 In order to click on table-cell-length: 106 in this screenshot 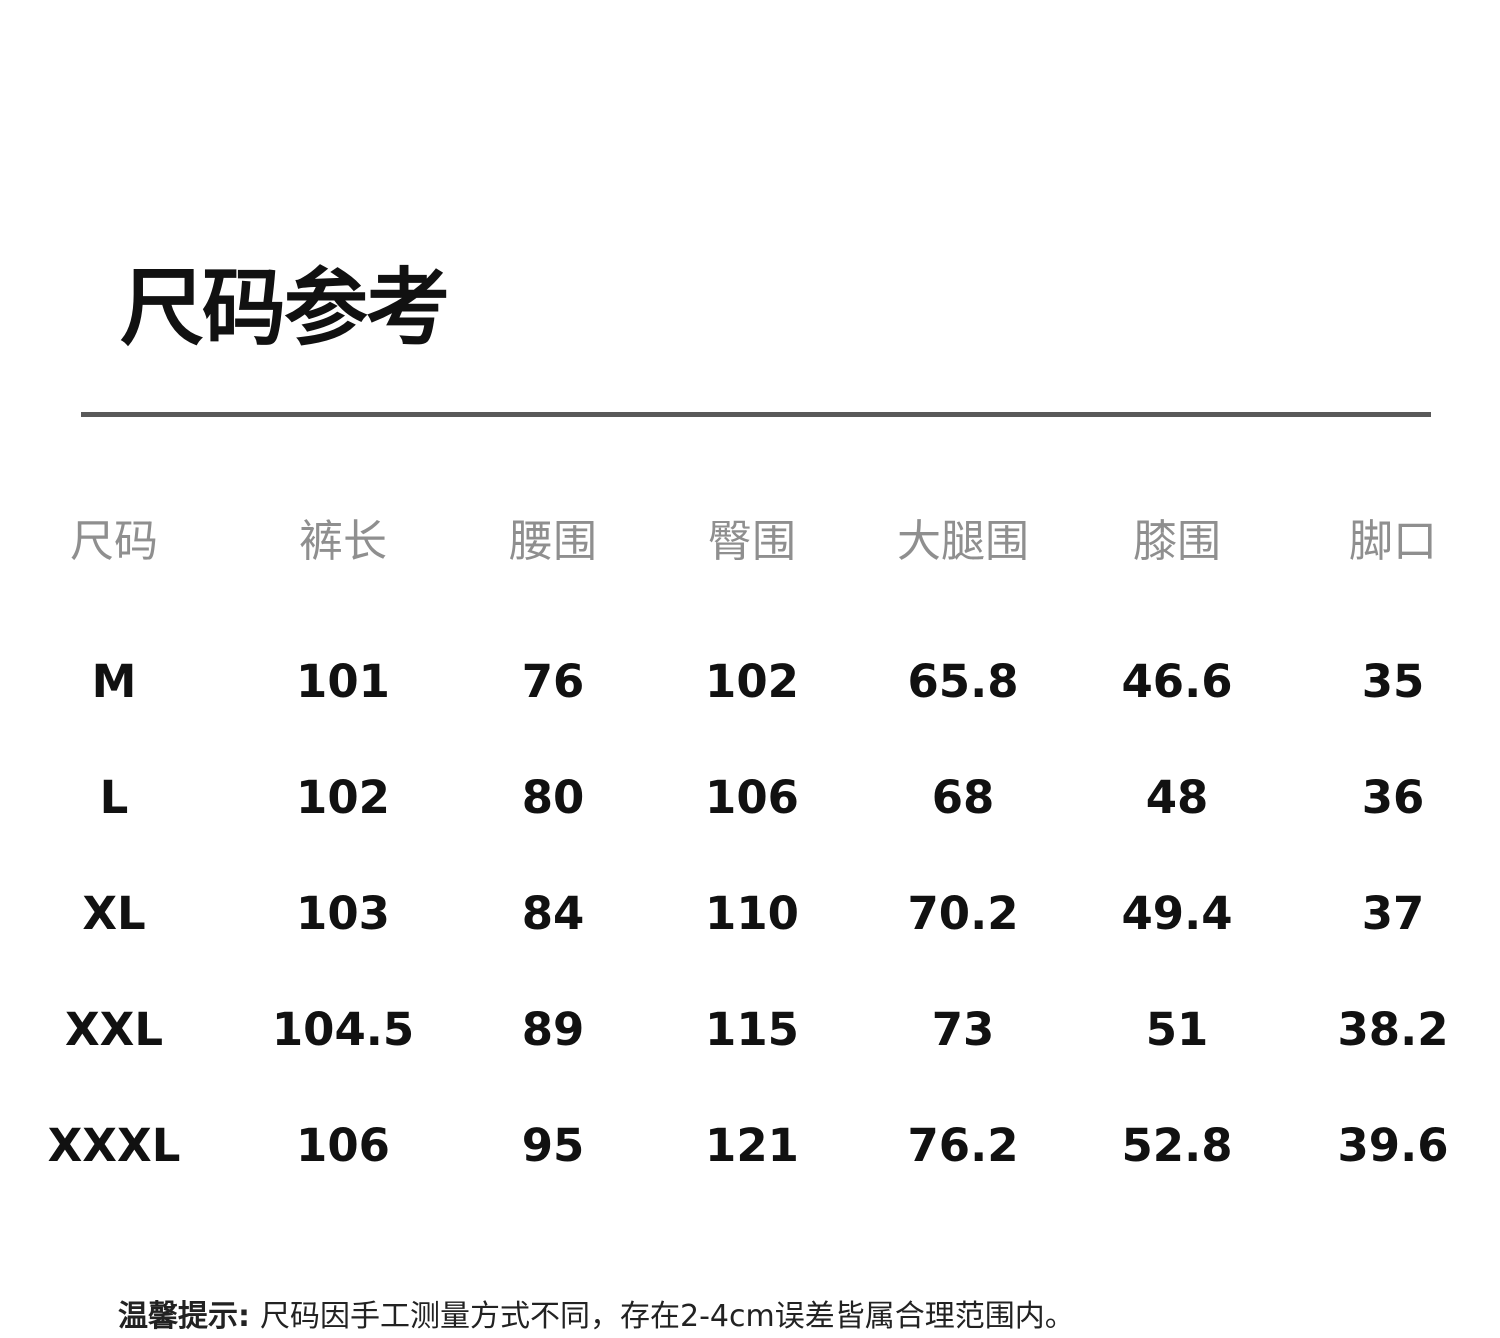, I will do `click(343, 1145)`.